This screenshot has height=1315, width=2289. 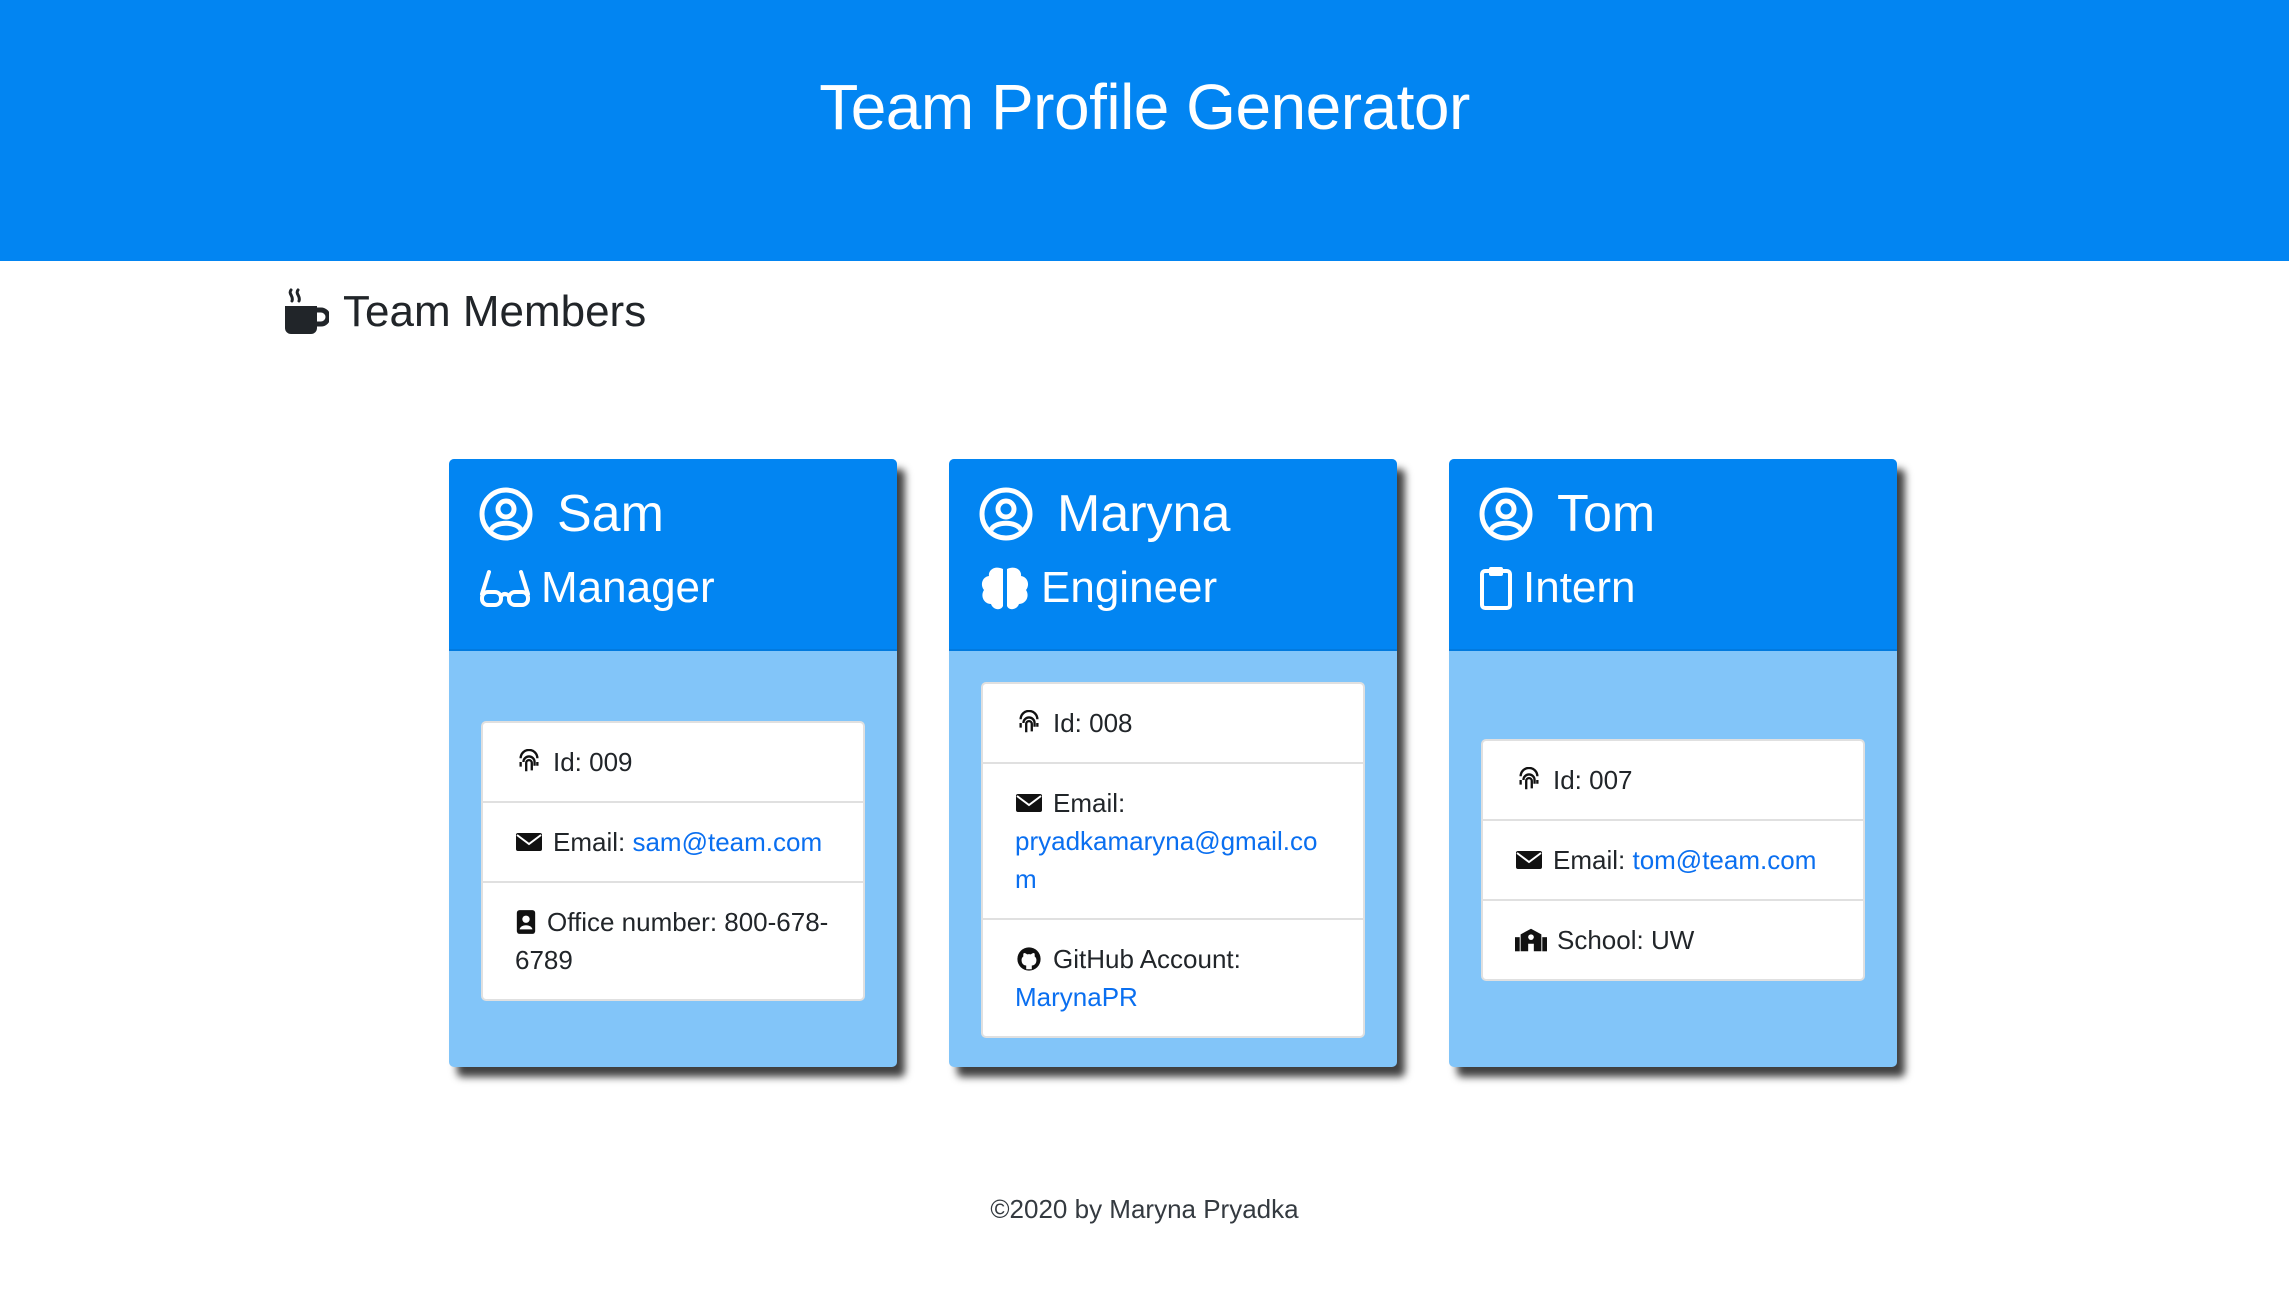 I want to click on office-number: Office number: 800-678-6789, so click(x=672, y=941).